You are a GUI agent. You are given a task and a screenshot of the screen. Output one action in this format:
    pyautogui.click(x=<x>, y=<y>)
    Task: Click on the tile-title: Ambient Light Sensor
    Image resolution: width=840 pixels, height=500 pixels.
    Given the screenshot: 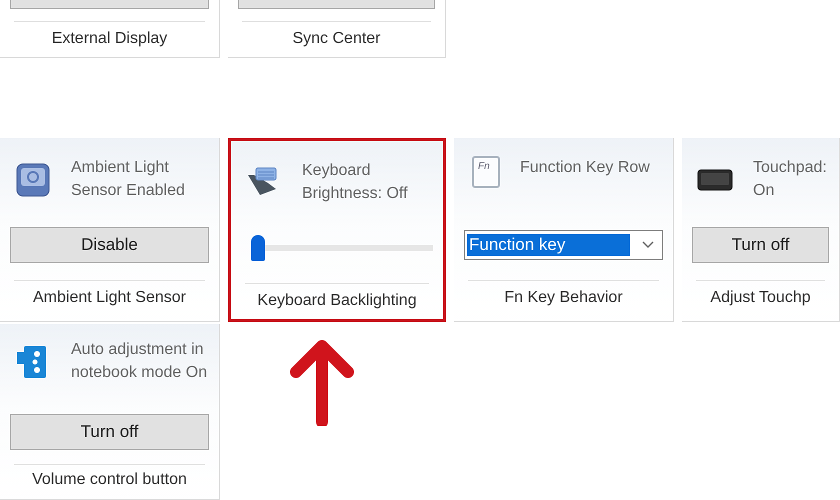 What is the action you would take?
    pyautogui.click(x=109, y=298)
    